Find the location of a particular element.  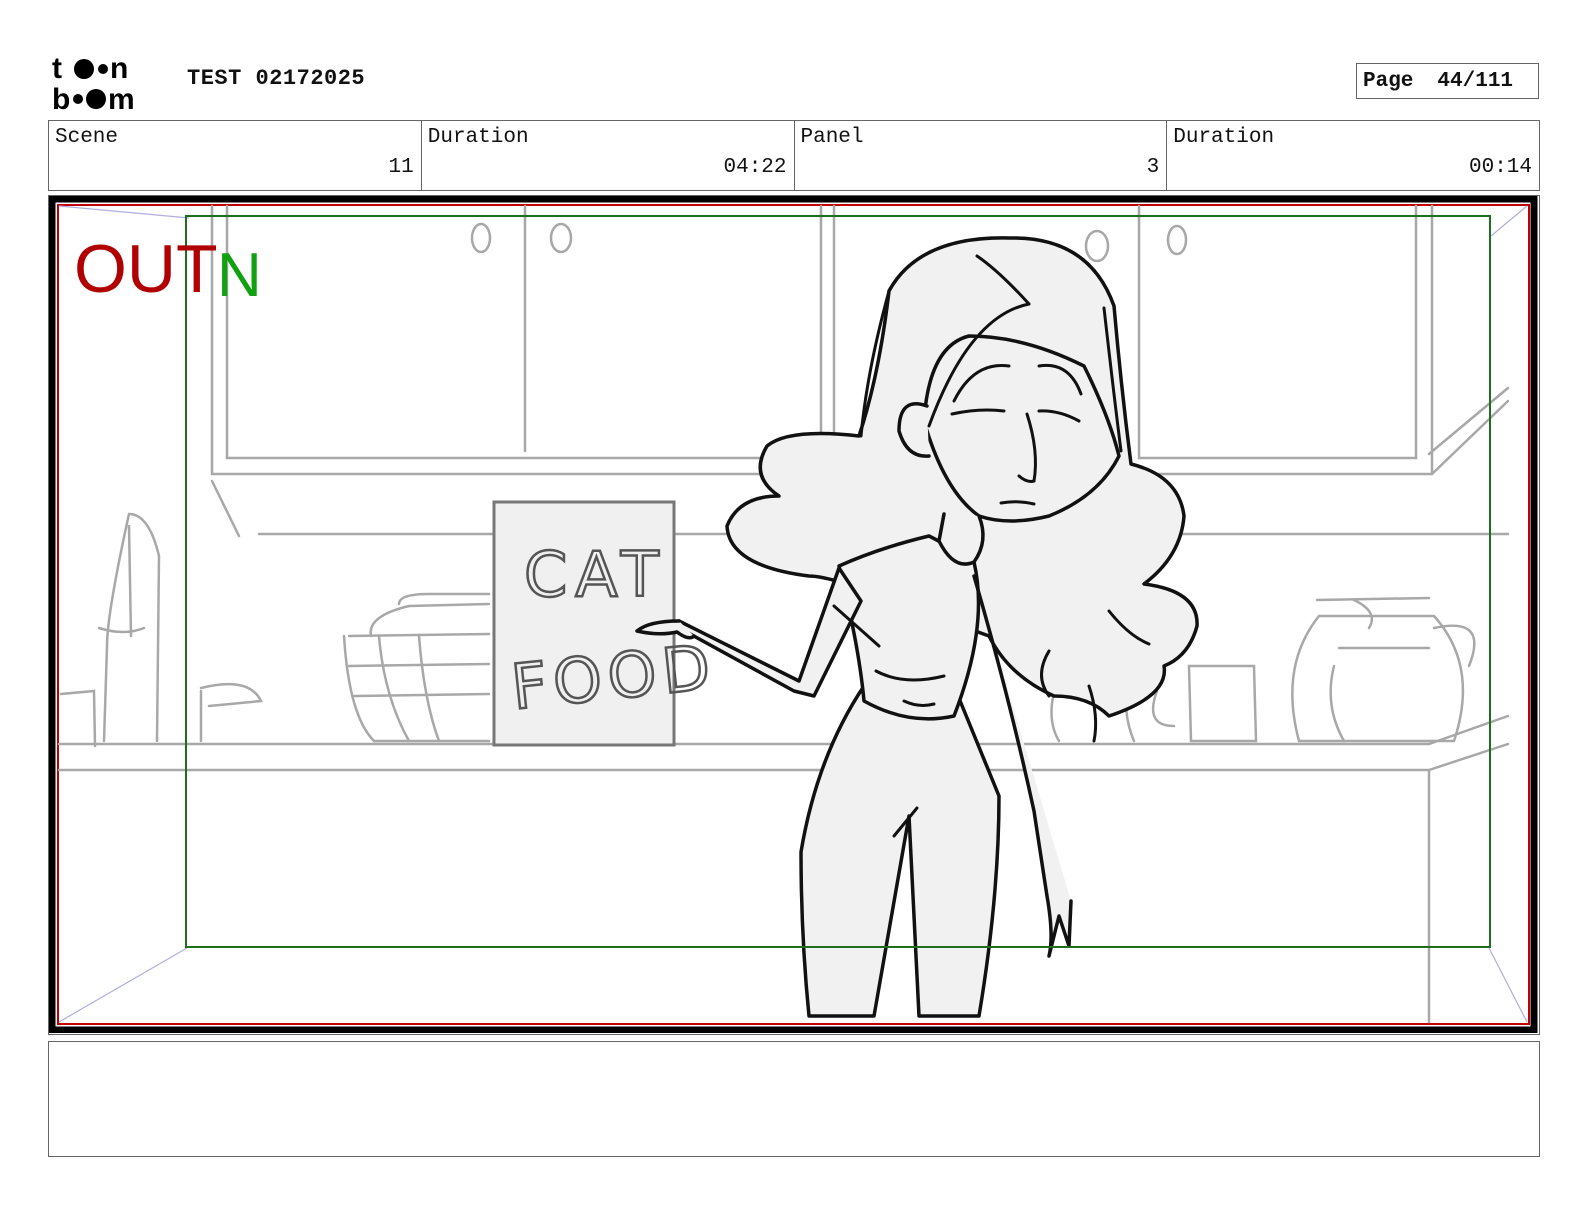

overlay-in-label: N is located at coordinates (239, 275).